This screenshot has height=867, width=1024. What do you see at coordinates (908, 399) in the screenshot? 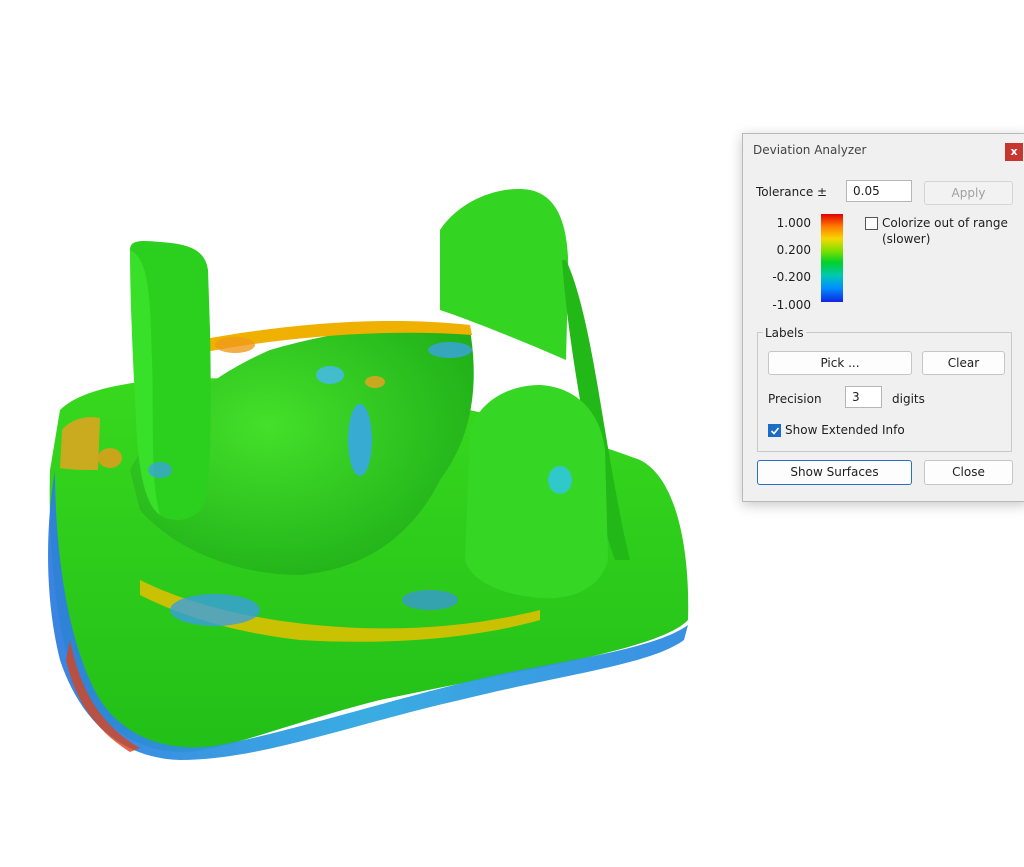
I see `digits-label: digits` at bounding box center [908, 399].